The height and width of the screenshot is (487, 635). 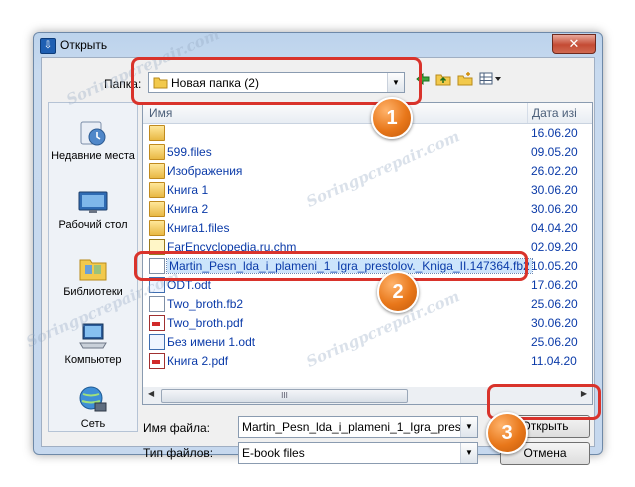 I want to click on column-header-name: Имя, so click(x=160, y=113).